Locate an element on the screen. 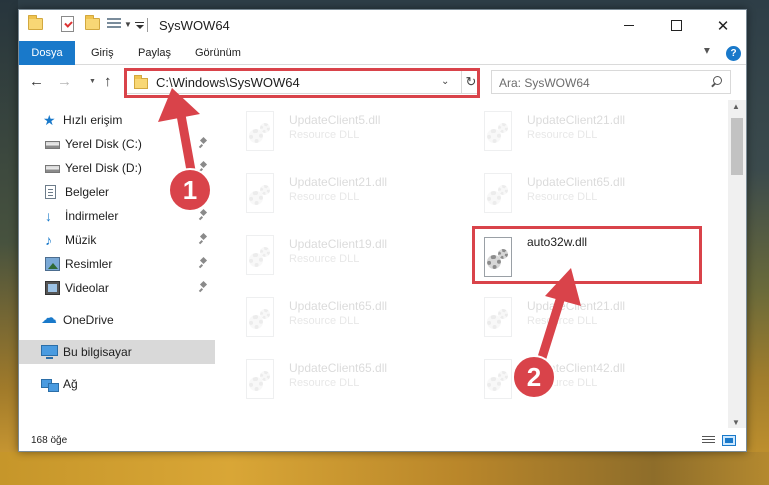 Image resolution: width=769 pixels, height=485 pixels. file-item: UpdateClient5.dll Resource DLL is located at coordinates (353, 133).